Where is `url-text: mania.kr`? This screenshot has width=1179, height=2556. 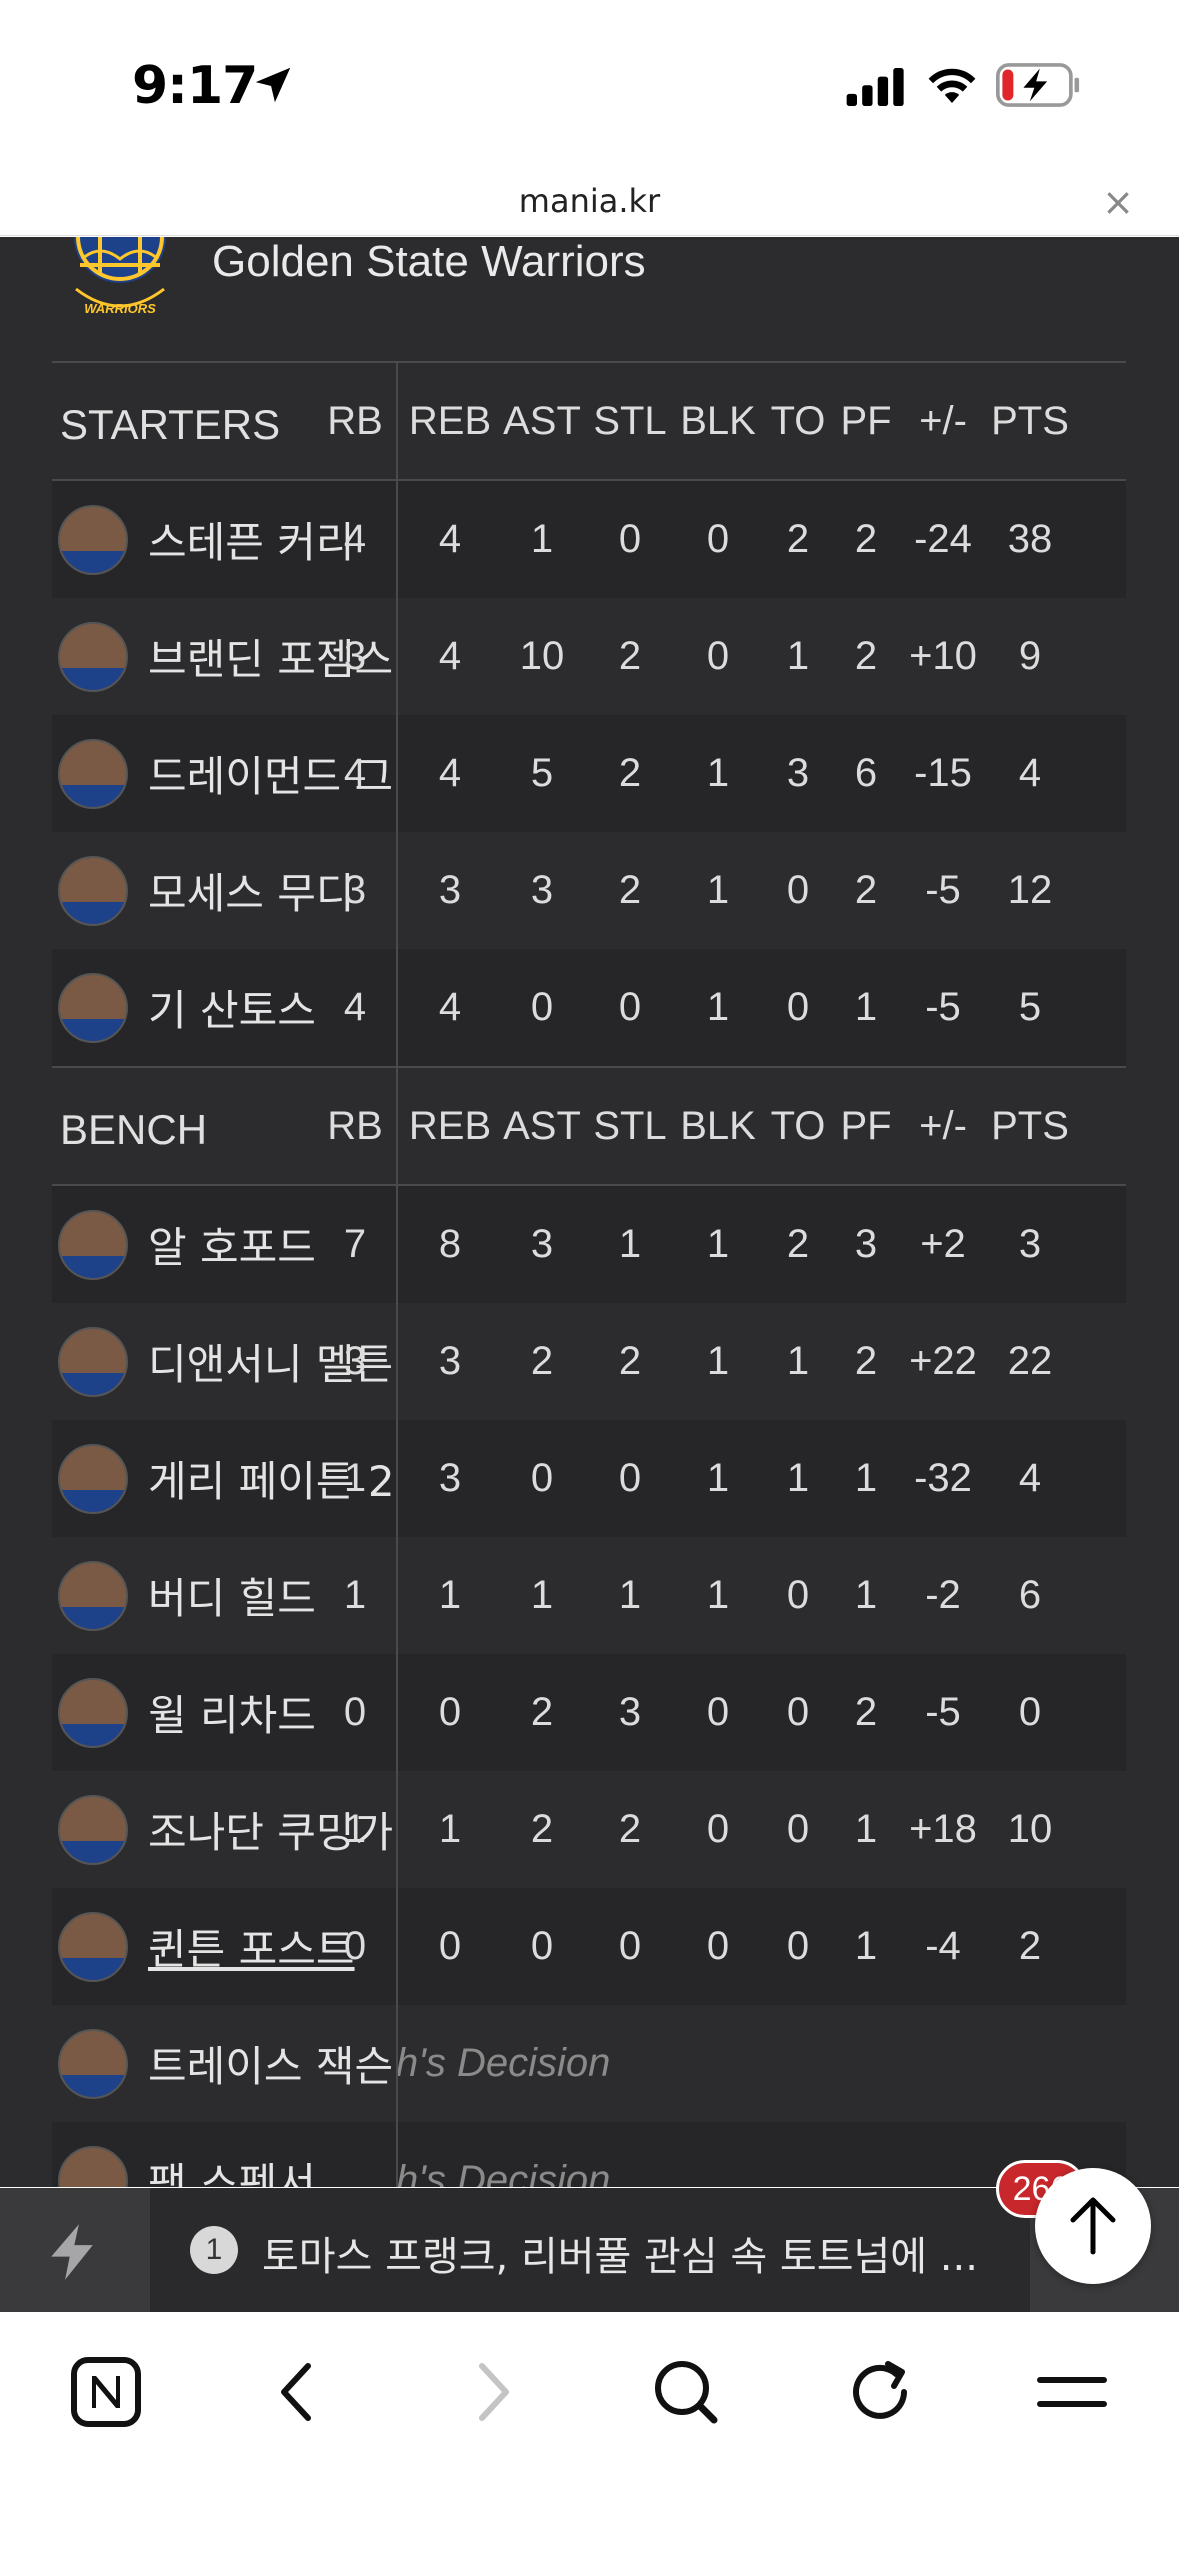
url-text: mania.kr is located at coordinates (589, 201).